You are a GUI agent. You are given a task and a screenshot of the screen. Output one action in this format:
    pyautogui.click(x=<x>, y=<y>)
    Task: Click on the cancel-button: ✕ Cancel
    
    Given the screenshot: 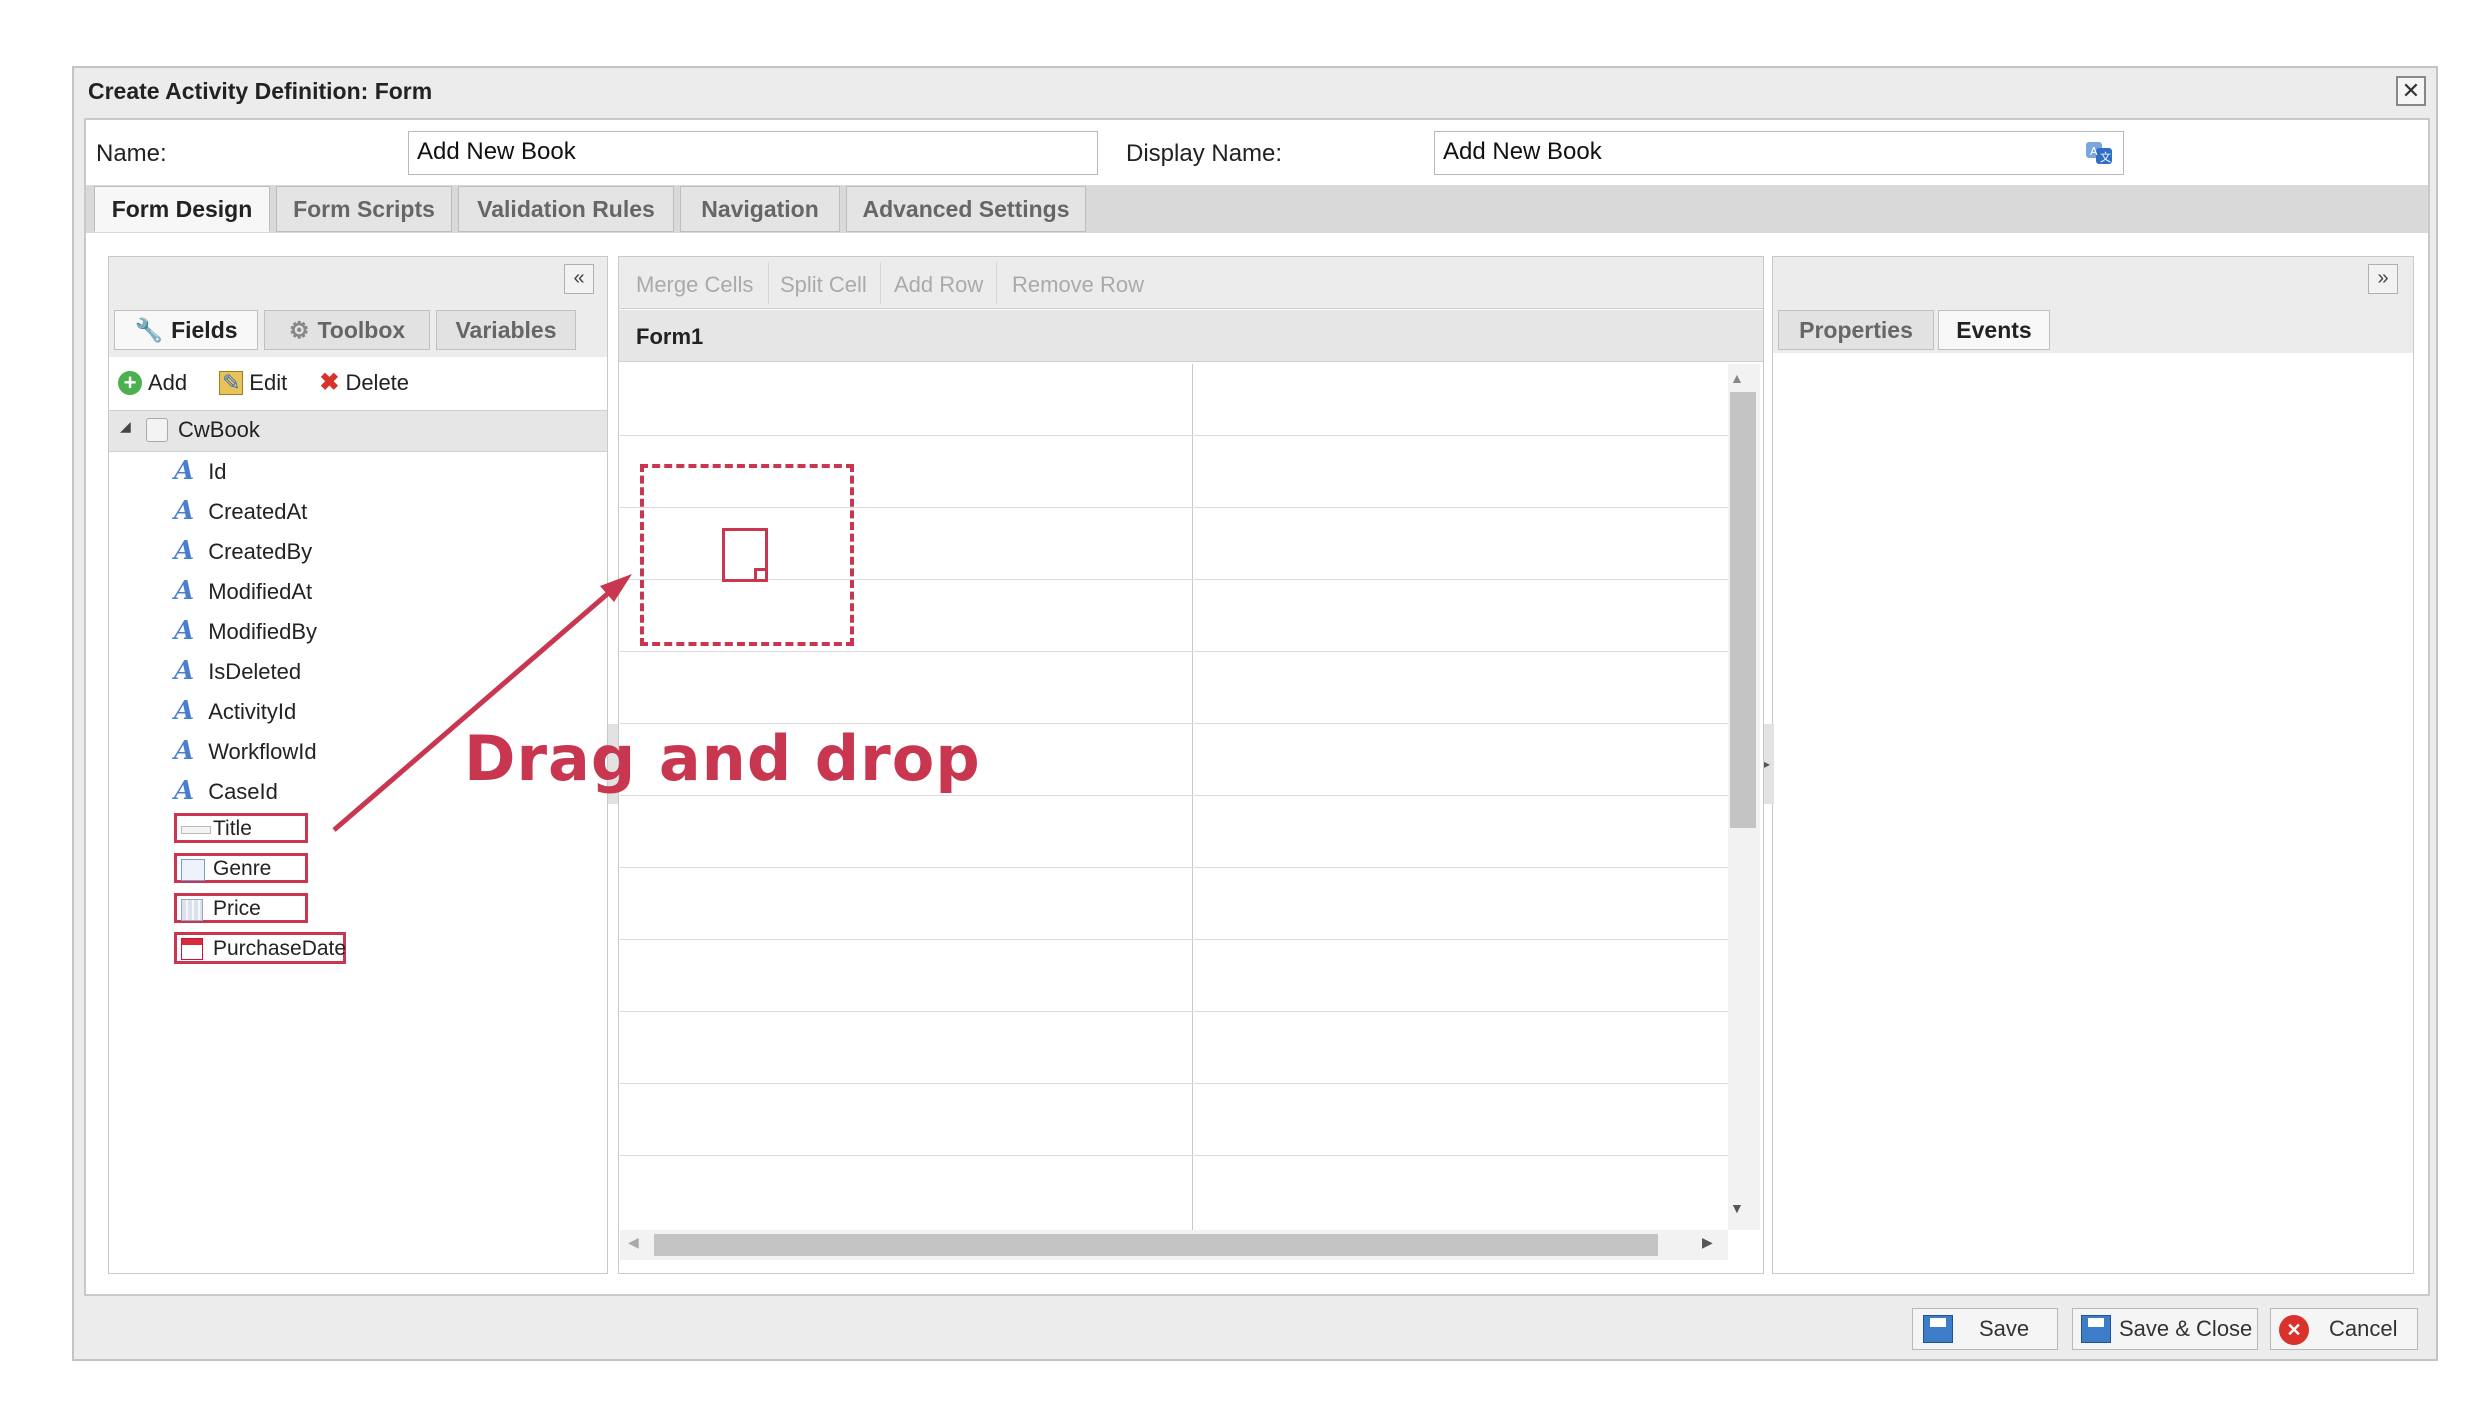 What is the action you would take?
    pyautogui.click(x=2344, y=1329)
    